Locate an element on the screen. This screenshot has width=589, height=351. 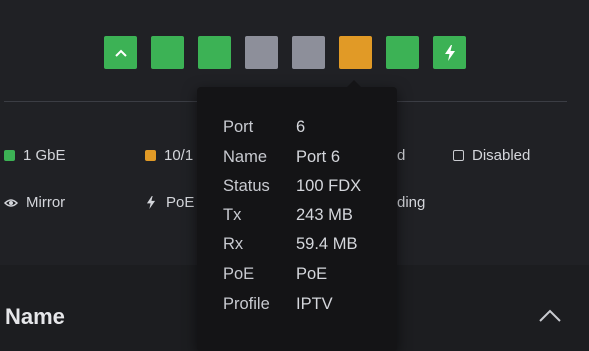
legend-swatch-orange is located at coordinates (150, 155).